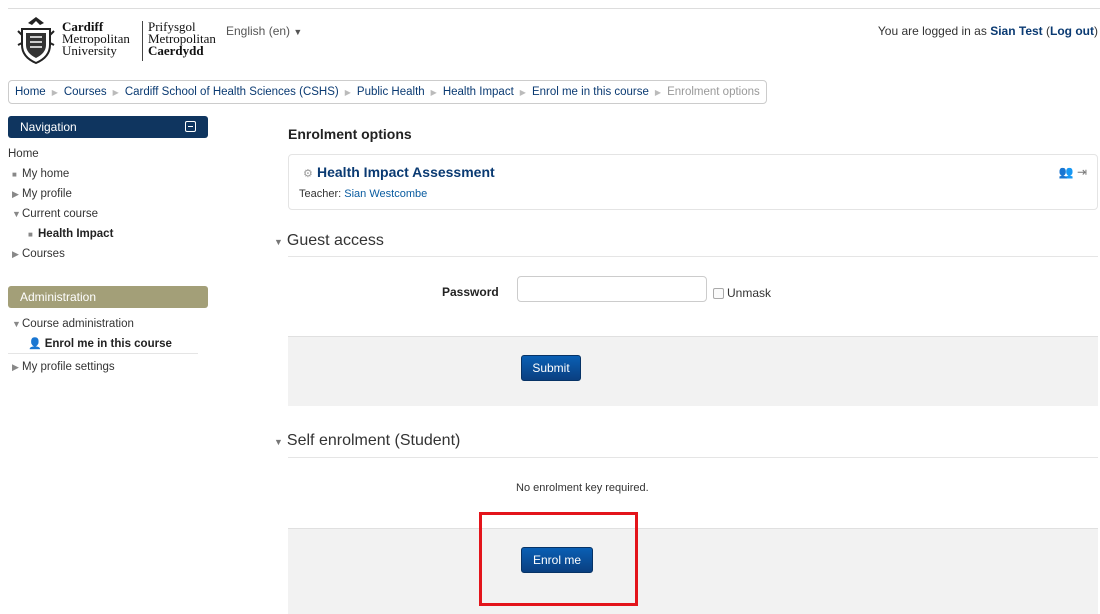 The height and width of the screenshot is (614, 1100). I want to click on breadcrumb-school: Cardiff School of Health Sciences (CSHS), so click(232, 92).